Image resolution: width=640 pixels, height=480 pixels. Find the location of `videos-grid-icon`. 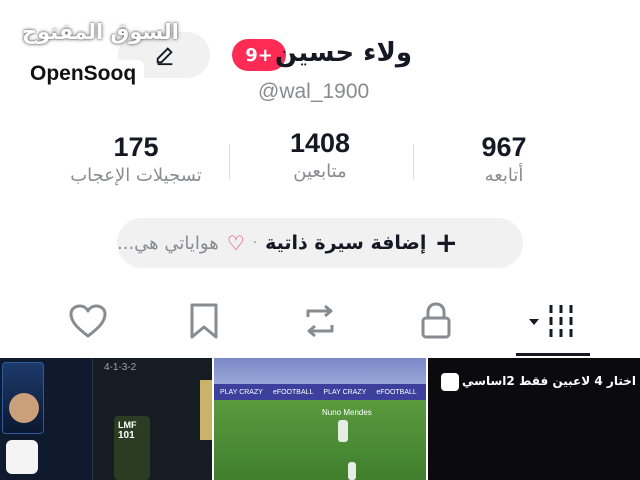

videos-grid-icon is located at coordinates (551, 321).